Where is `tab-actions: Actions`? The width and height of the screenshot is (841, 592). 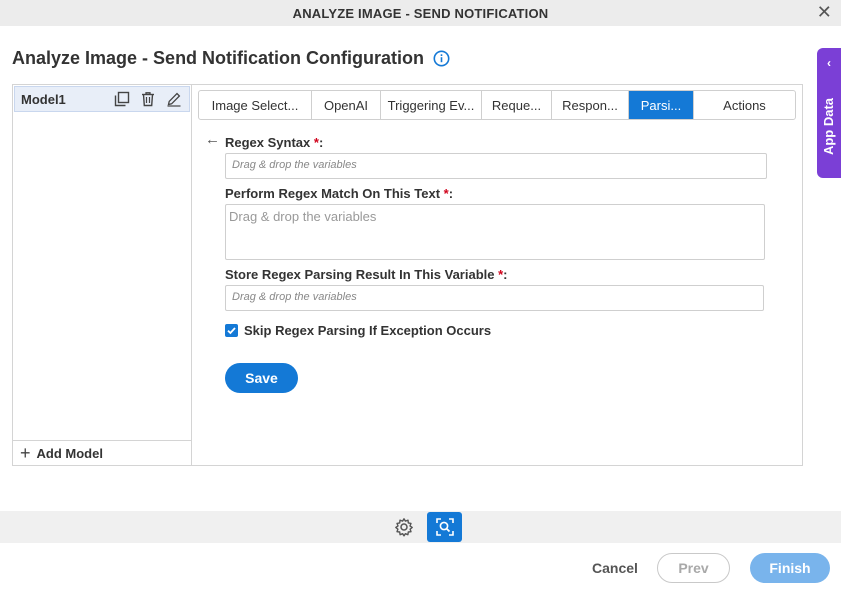
tab-actions: Actions is located at coordinates (744, 105).